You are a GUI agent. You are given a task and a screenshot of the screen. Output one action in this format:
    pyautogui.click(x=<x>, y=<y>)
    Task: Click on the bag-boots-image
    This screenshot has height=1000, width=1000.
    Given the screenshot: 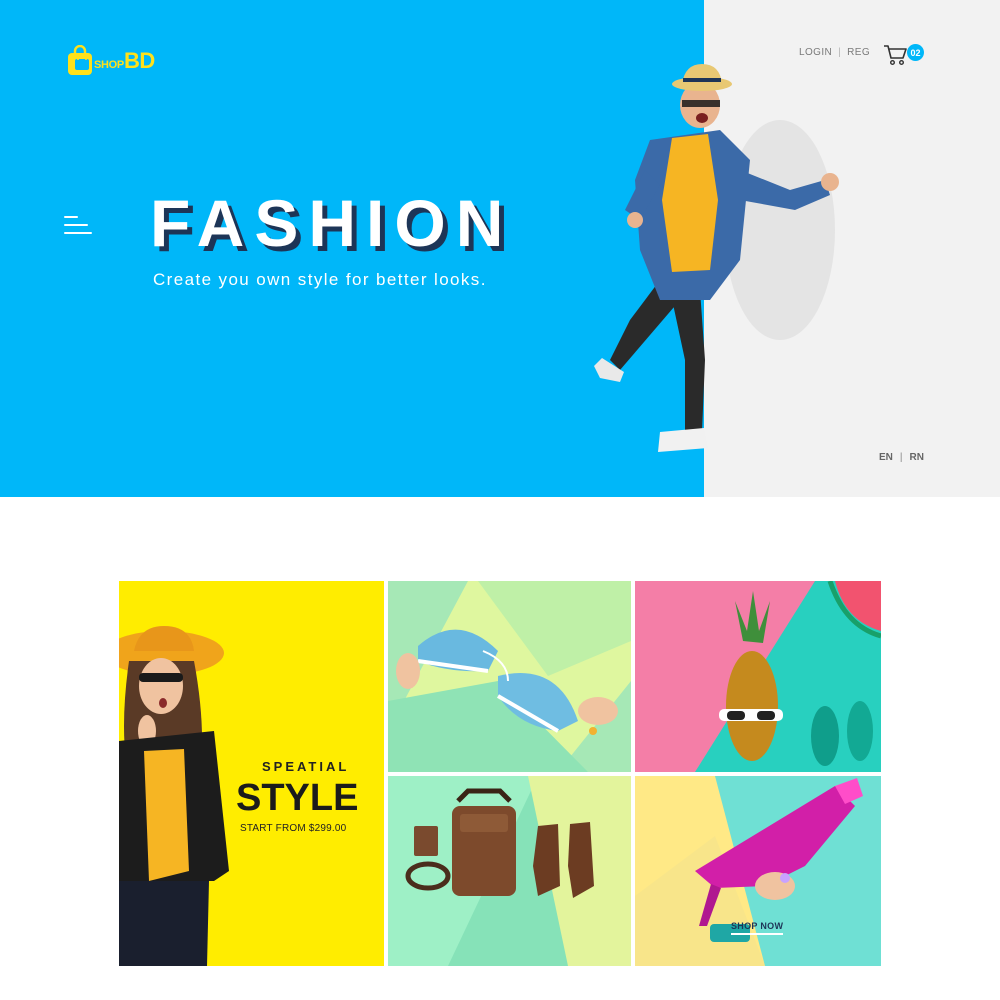 What is the action you would take?
    pyautogui.click(x=509, y=871)
    